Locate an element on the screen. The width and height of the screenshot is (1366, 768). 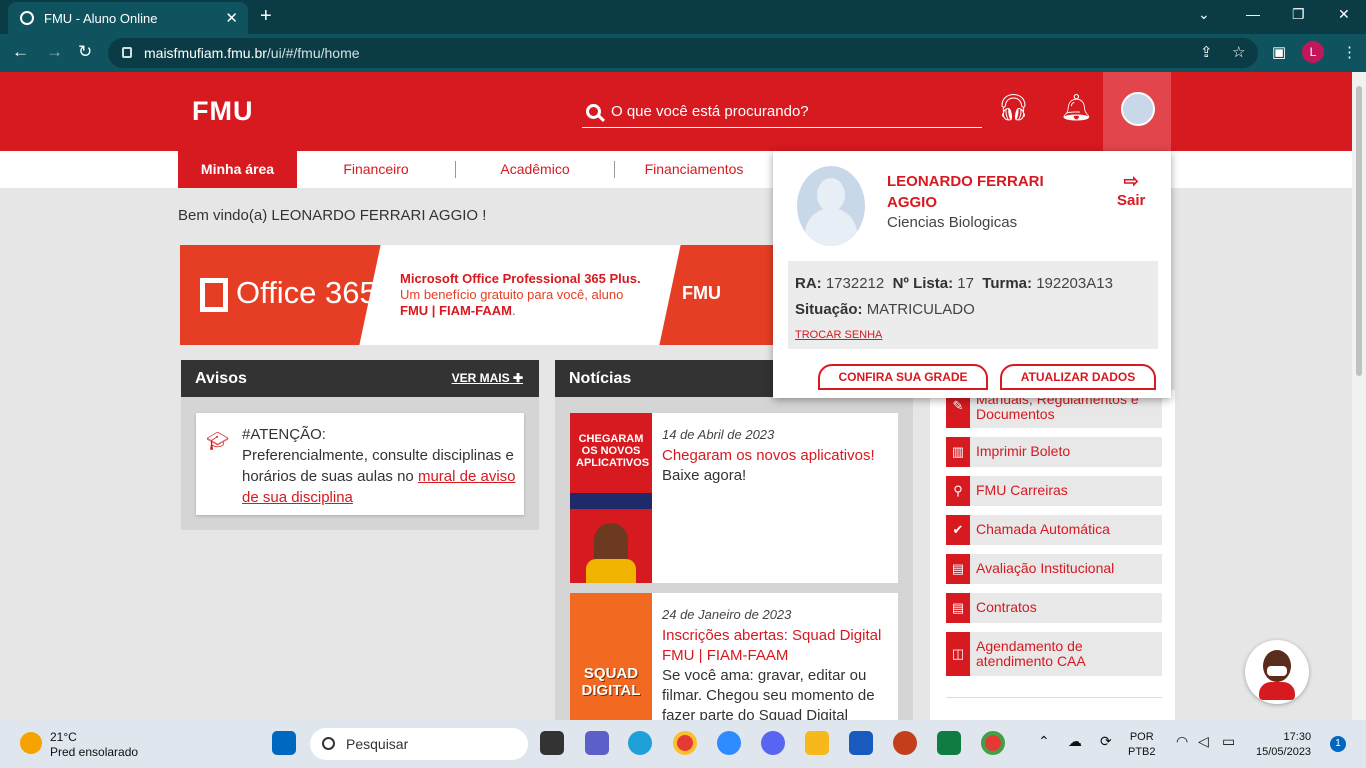
quick-link-agendamento: ◫ Agendamento de atendimento CAA is located at coordinates (1054, 654).